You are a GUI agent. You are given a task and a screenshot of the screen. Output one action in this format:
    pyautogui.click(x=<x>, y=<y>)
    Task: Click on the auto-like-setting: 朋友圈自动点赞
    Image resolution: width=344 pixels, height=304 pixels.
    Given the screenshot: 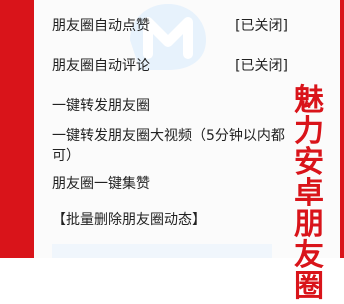 What is the action you would take?
    pyautogui.click(x=101, y=26)
    